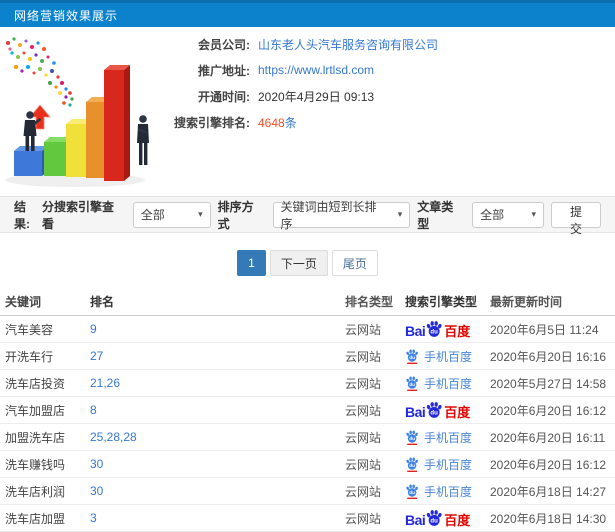 This screenshot has height=532, width=615. I want to click on table-row: 汽车加盟店 8 云网站 Bai du 百度 2020年6月20日 16:12, so click(307, 410).